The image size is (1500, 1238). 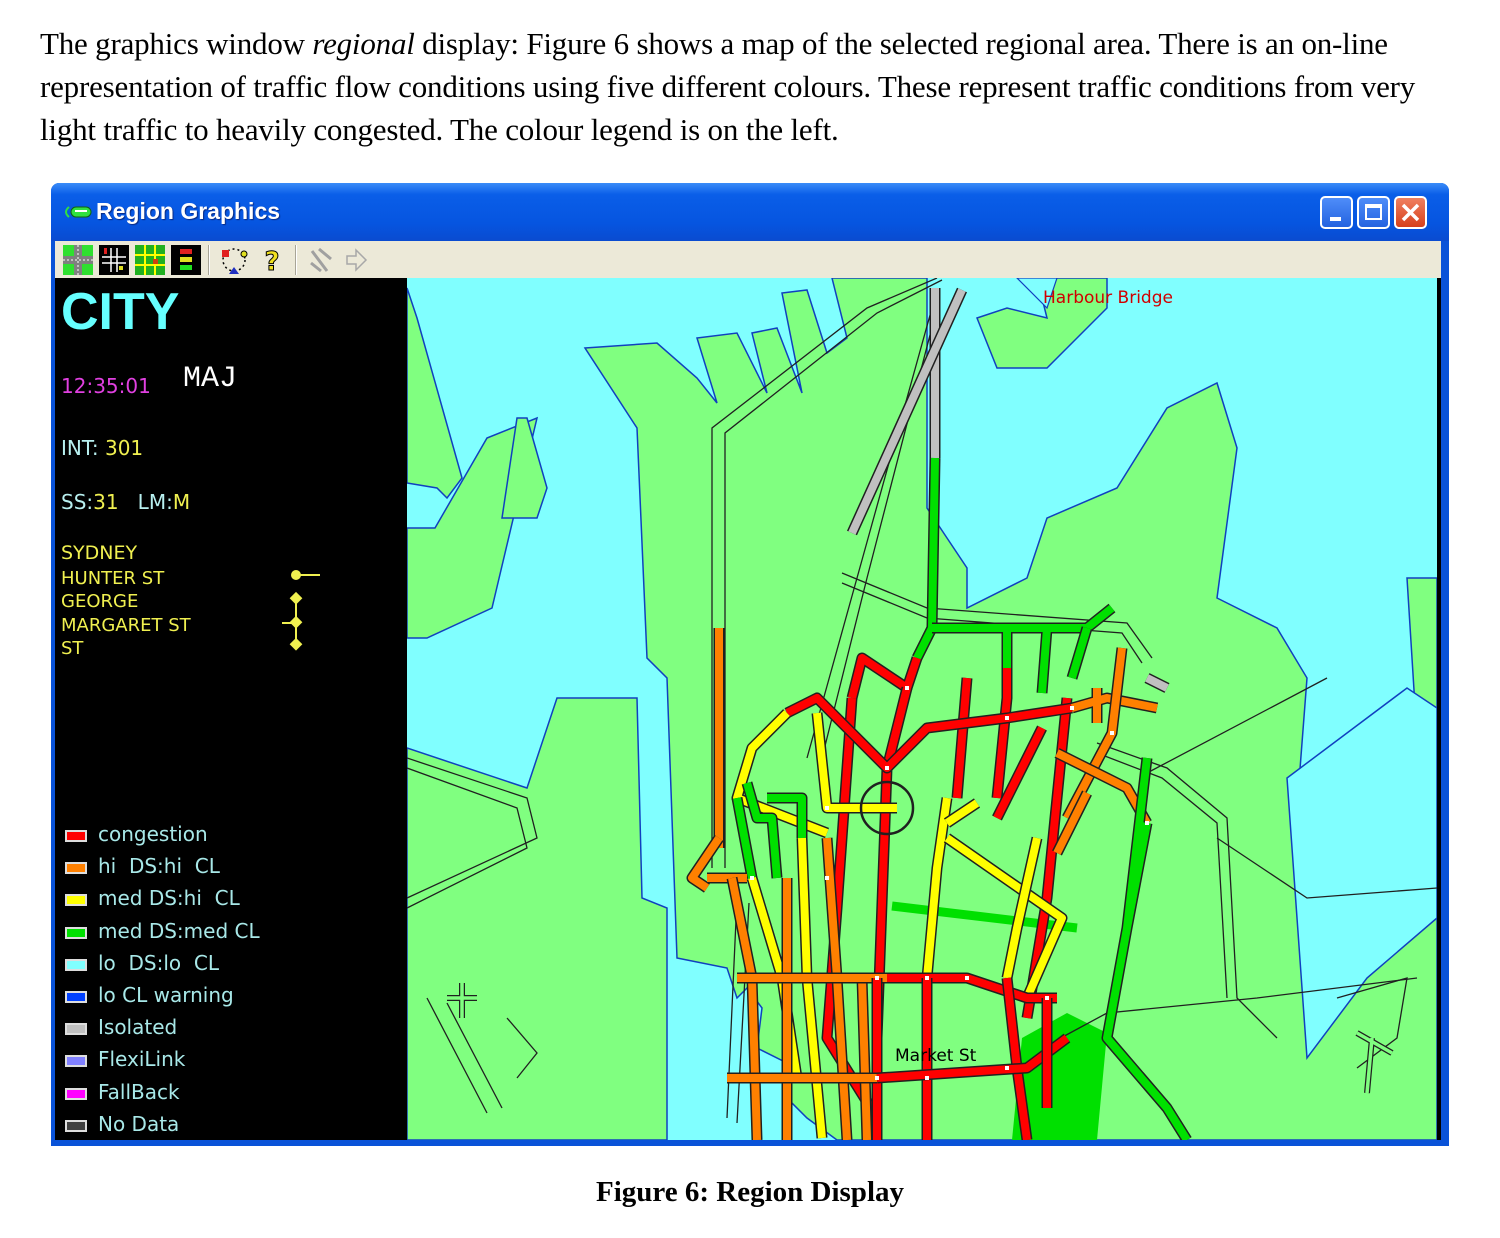 What do you see at coordinates (153, 834) in the screenshot?
I see `legend-label: congestion` at bounding box center [153, 834].